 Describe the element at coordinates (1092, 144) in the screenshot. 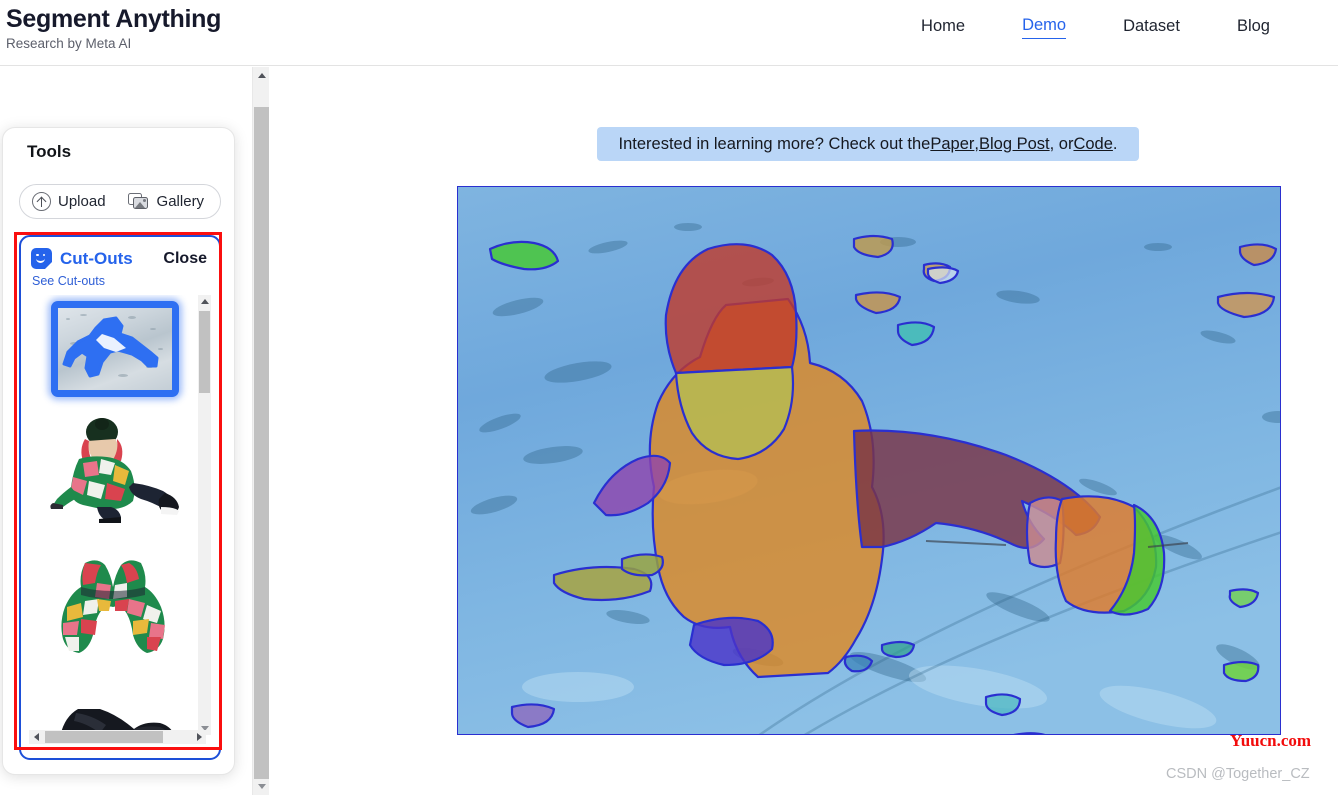

I see `code-link: Code` at that location.